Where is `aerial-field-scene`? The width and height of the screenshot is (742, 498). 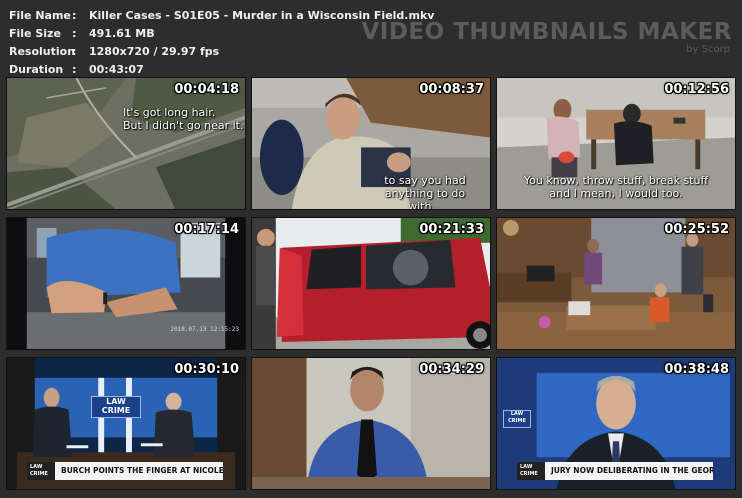 aerial-field-scene is located at coordinates (126, 143).